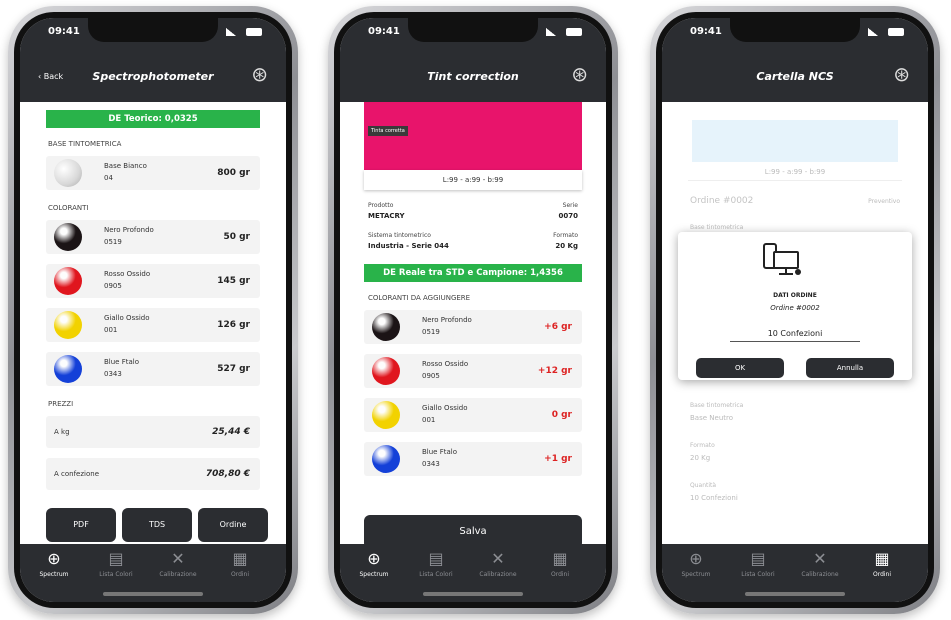  Describe the element at coordinates (714, 498) in the screenshot. I see `quantity-value: 10 Confezioni` at that location.